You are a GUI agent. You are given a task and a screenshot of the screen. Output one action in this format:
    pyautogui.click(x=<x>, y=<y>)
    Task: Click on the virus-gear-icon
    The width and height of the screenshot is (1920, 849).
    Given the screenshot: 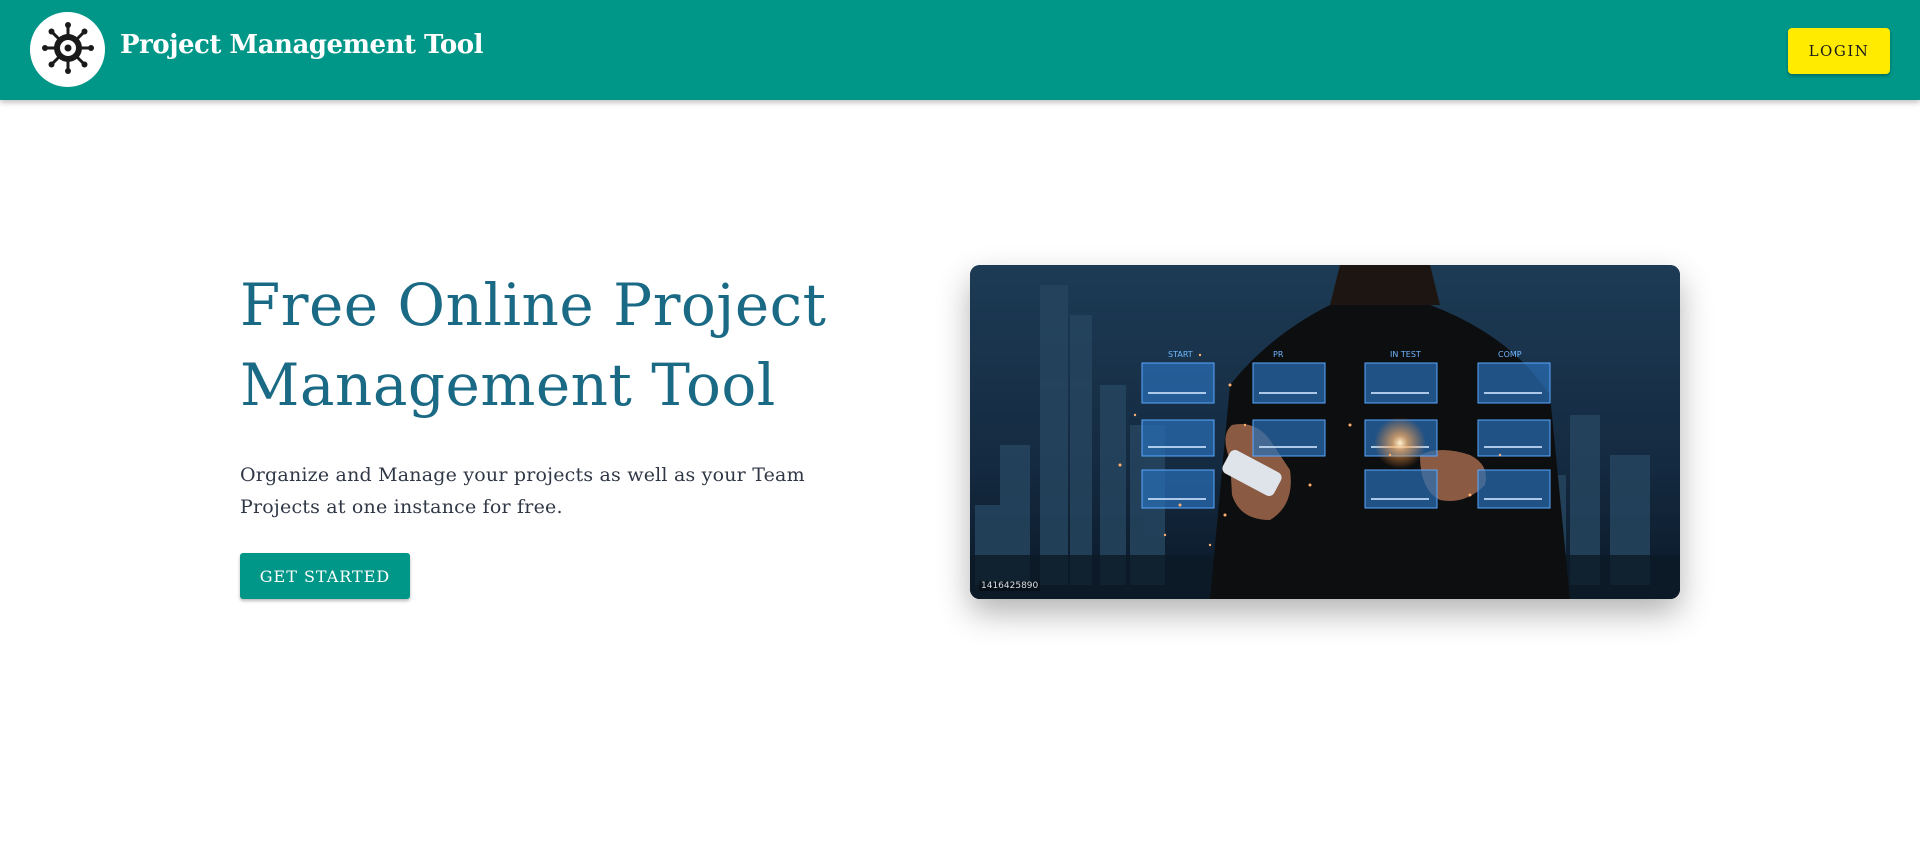 What is the action you would take?
    pyautogui.click(x=68, y=50)
    